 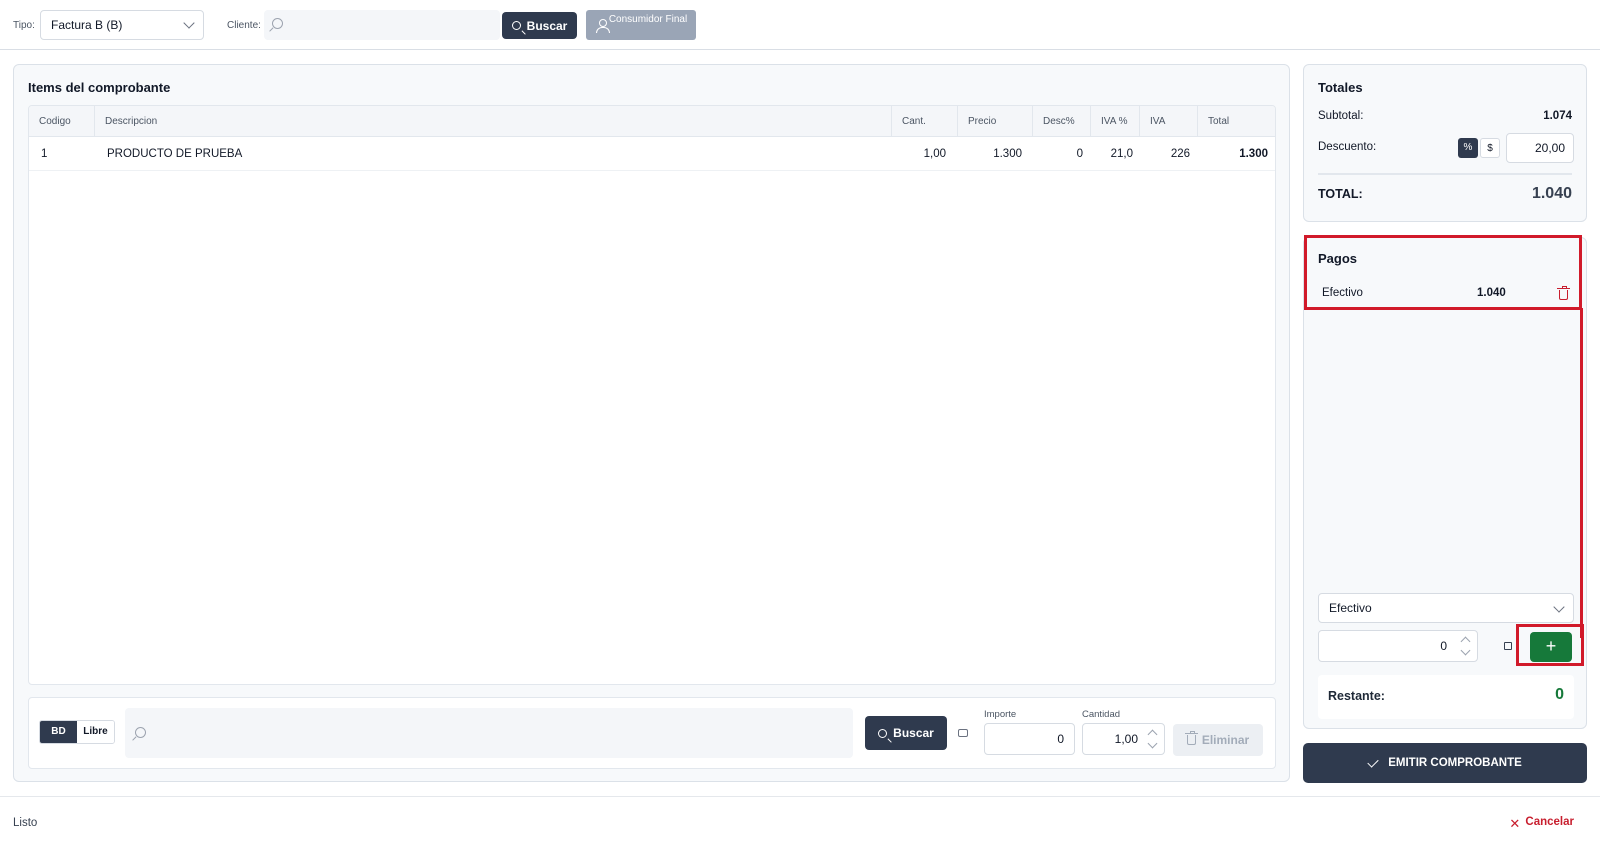 What do you see at coordinates (1446, 697) in the screenshot?
I see `restante-row: Restante: 0` at bounding box center [1446, 697].